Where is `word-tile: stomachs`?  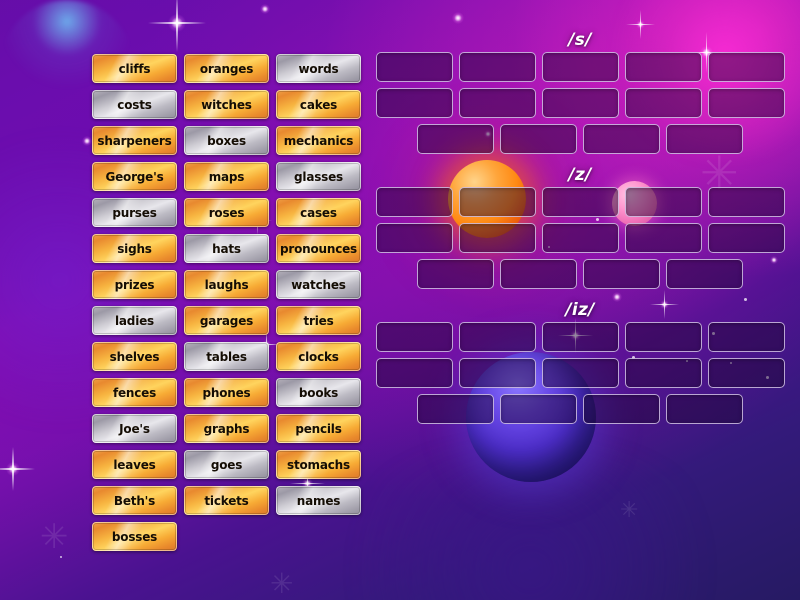 word-tile: stomachs is located at coordinates (318, 464).